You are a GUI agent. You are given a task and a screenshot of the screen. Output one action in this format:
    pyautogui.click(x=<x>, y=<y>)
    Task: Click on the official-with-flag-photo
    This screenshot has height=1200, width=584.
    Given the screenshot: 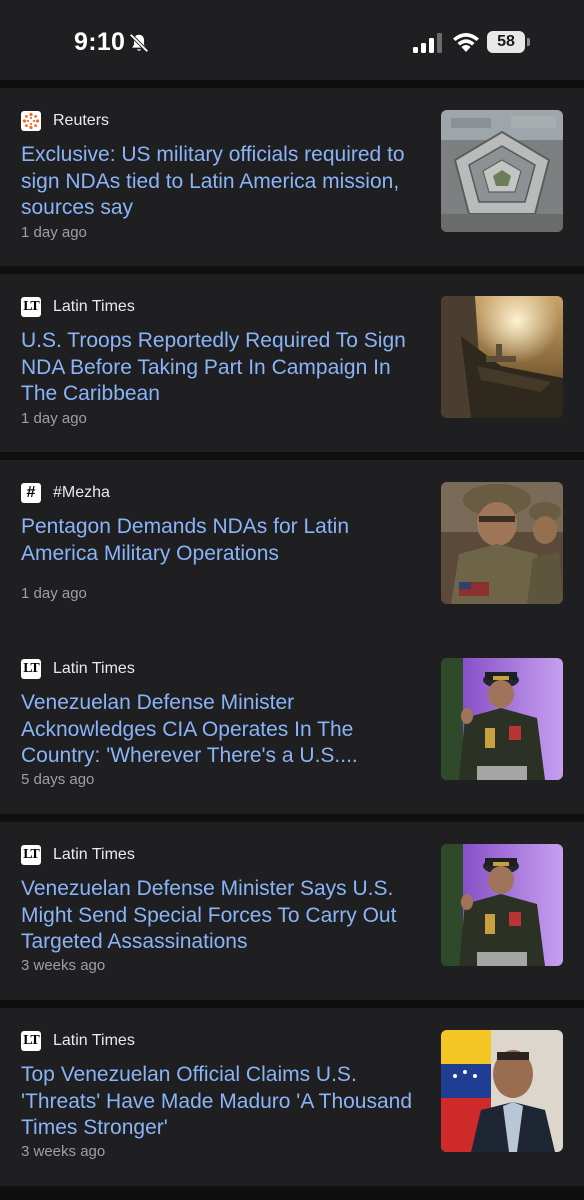 What is the action you would take?
    pyautogui.click(x=502, y=1091)
    